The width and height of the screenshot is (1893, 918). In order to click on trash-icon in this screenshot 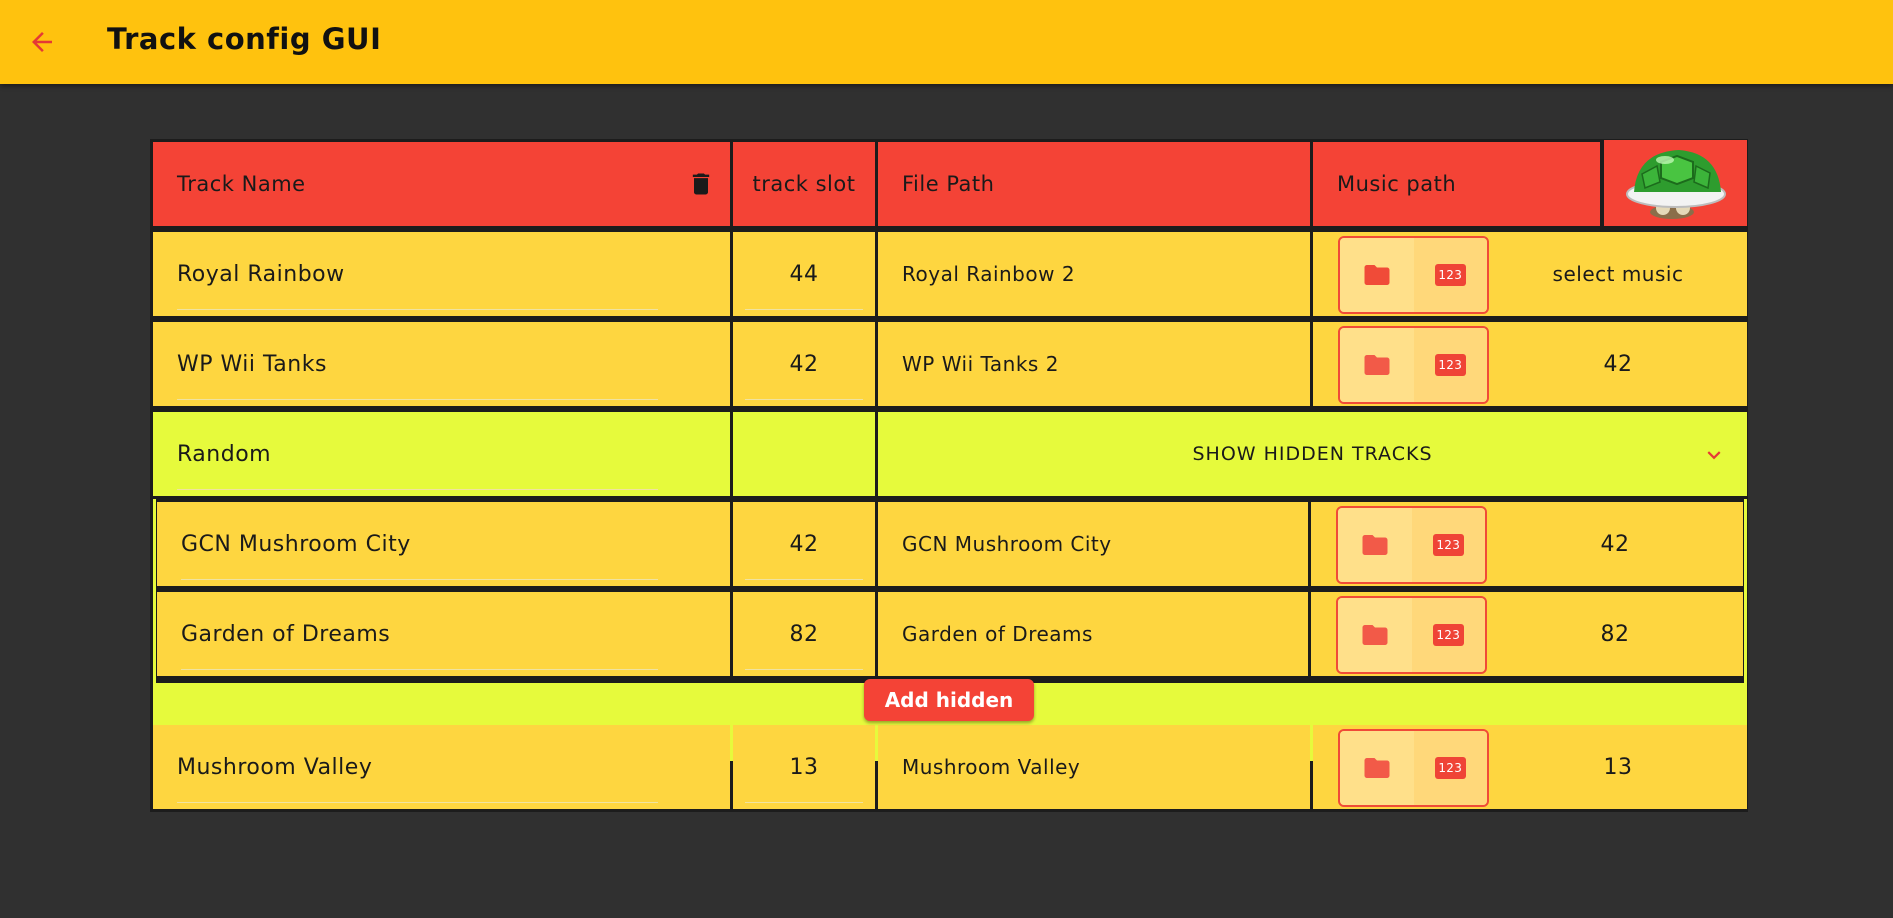, I will do `click(701, 184)`.